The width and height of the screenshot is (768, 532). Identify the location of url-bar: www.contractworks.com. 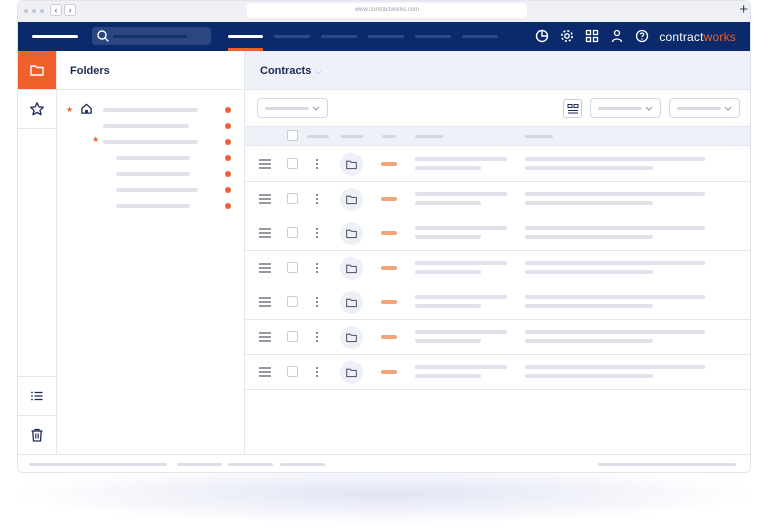
(387, 10).